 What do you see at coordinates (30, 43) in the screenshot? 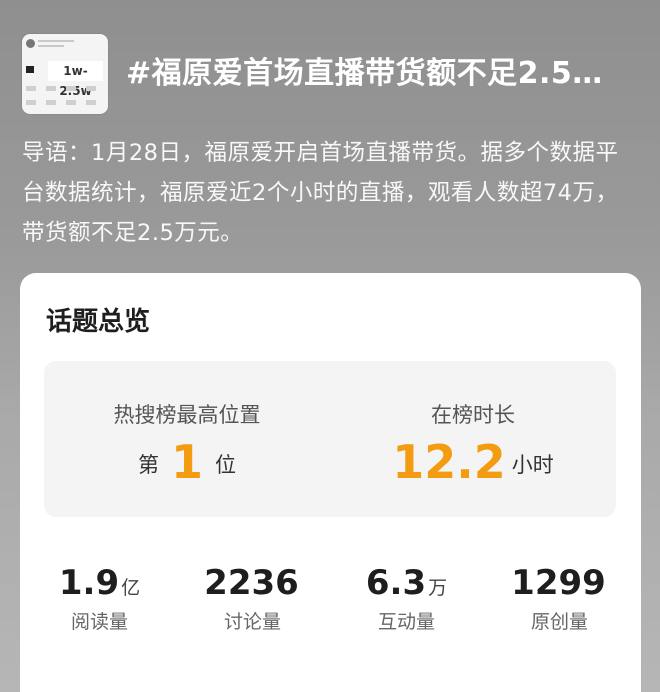
I see `avatar-icon` at bounding box center [30, 43].